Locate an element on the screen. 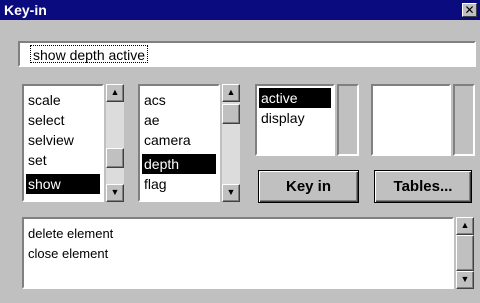  list-item: selview is located at coordinates (63, 140).